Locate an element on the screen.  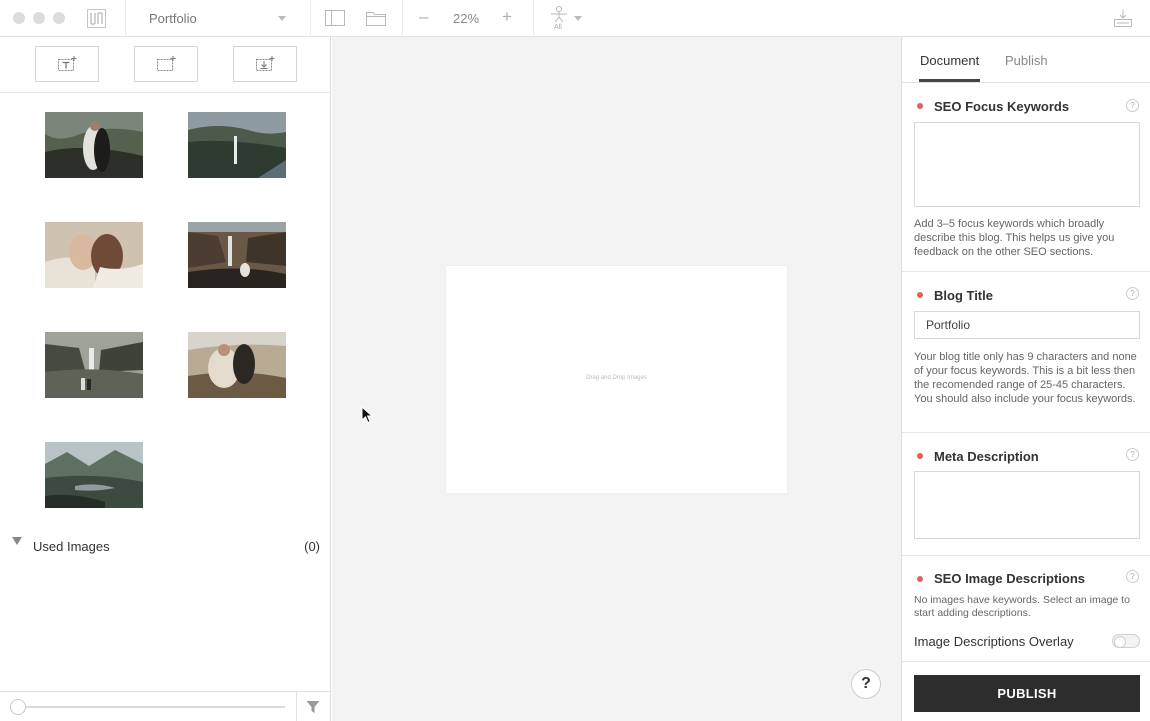
thumbnail-size-slider is located at coordinates (151, 707).